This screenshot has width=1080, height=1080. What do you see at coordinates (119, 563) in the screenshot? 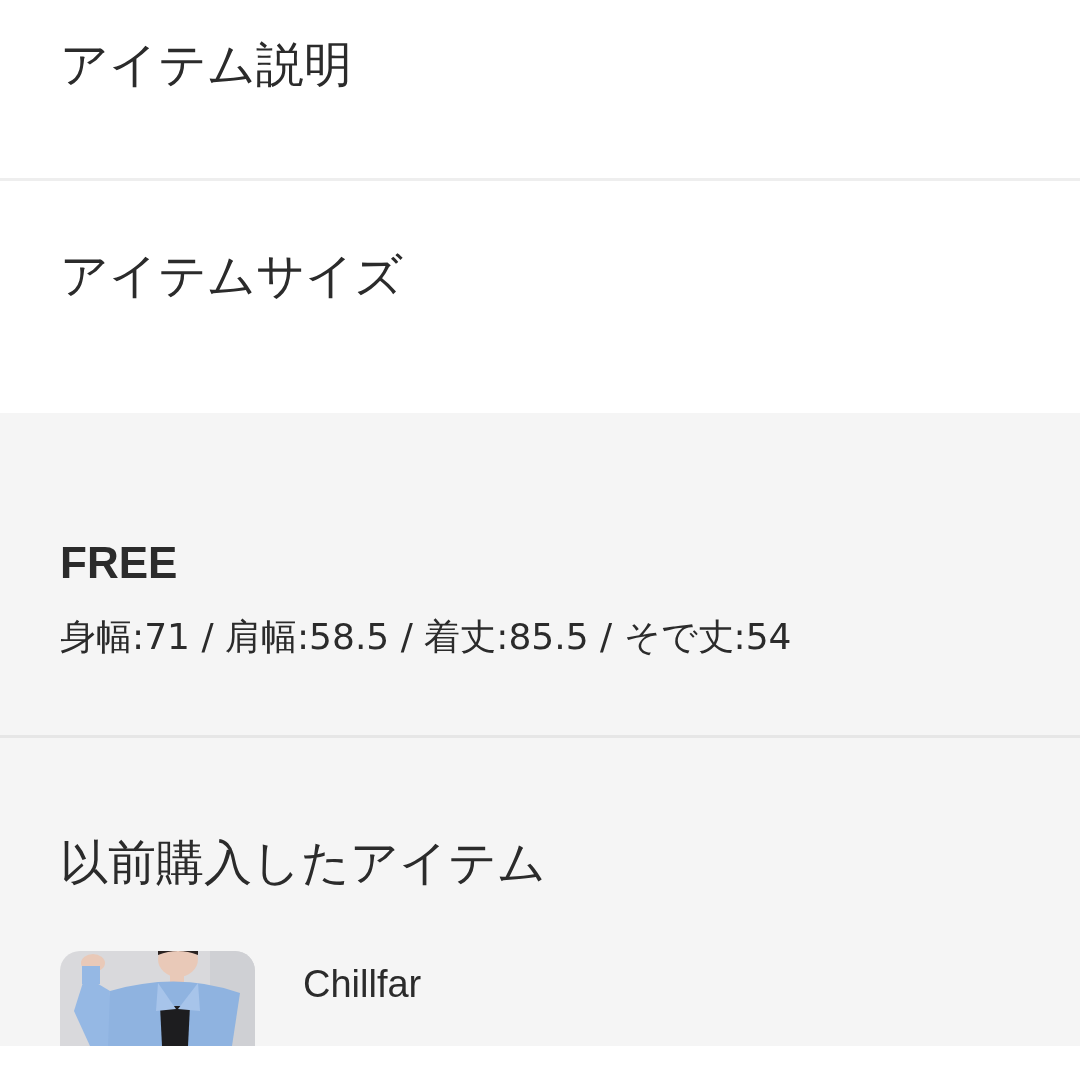
I see `size-label: FREE` at bounding box center [119, 563].